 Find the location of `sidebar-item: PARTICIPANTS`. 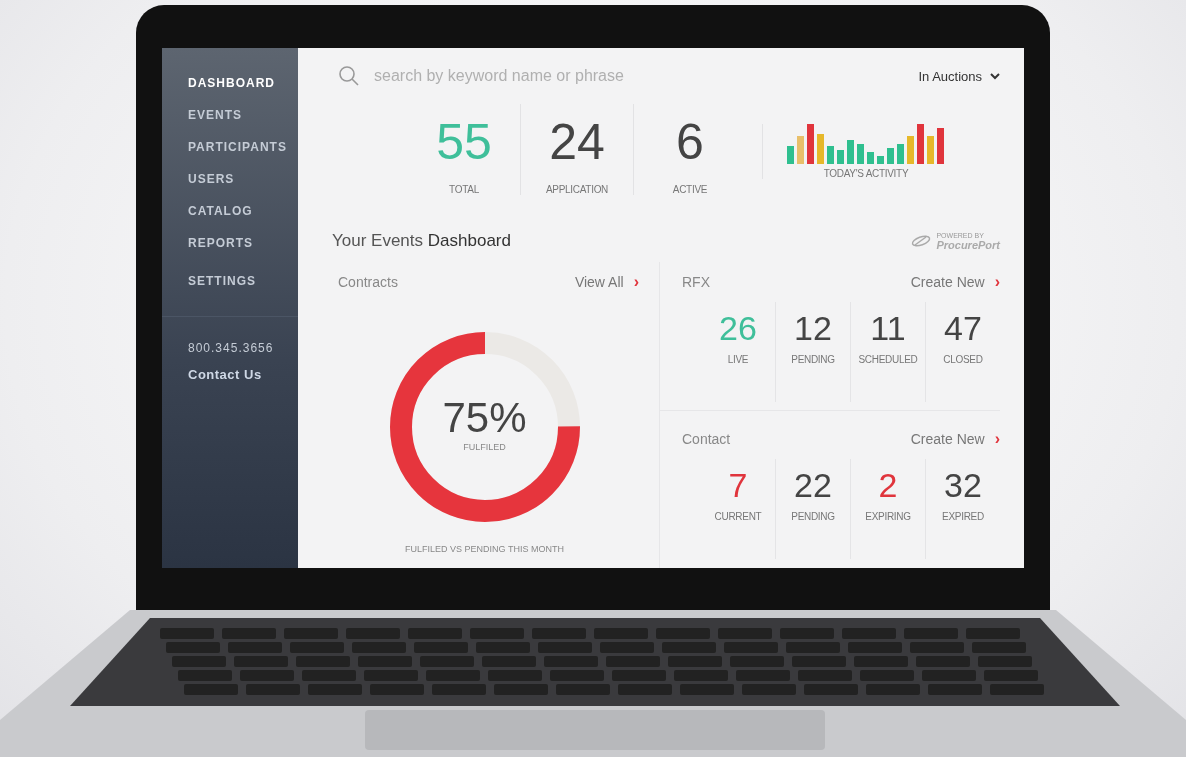

sidebar-item: PARTICIPANTS is located at coordinates (243, 147).